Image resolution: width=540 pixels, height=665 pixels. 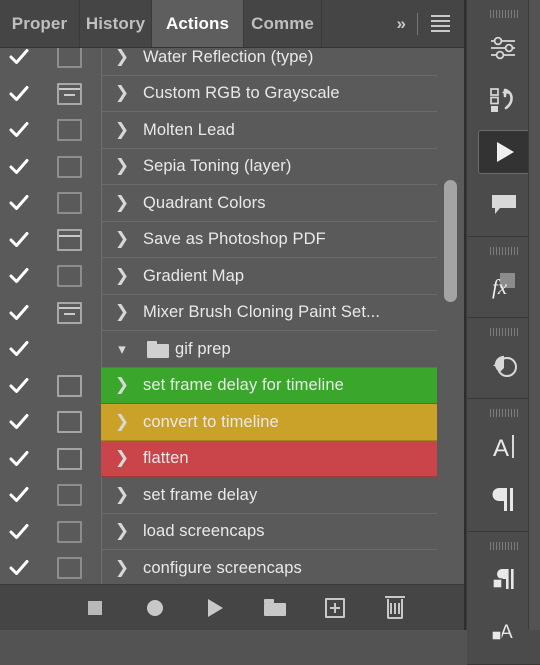 I want to click on tab-comments: Comme, so click(x=283, y=23).